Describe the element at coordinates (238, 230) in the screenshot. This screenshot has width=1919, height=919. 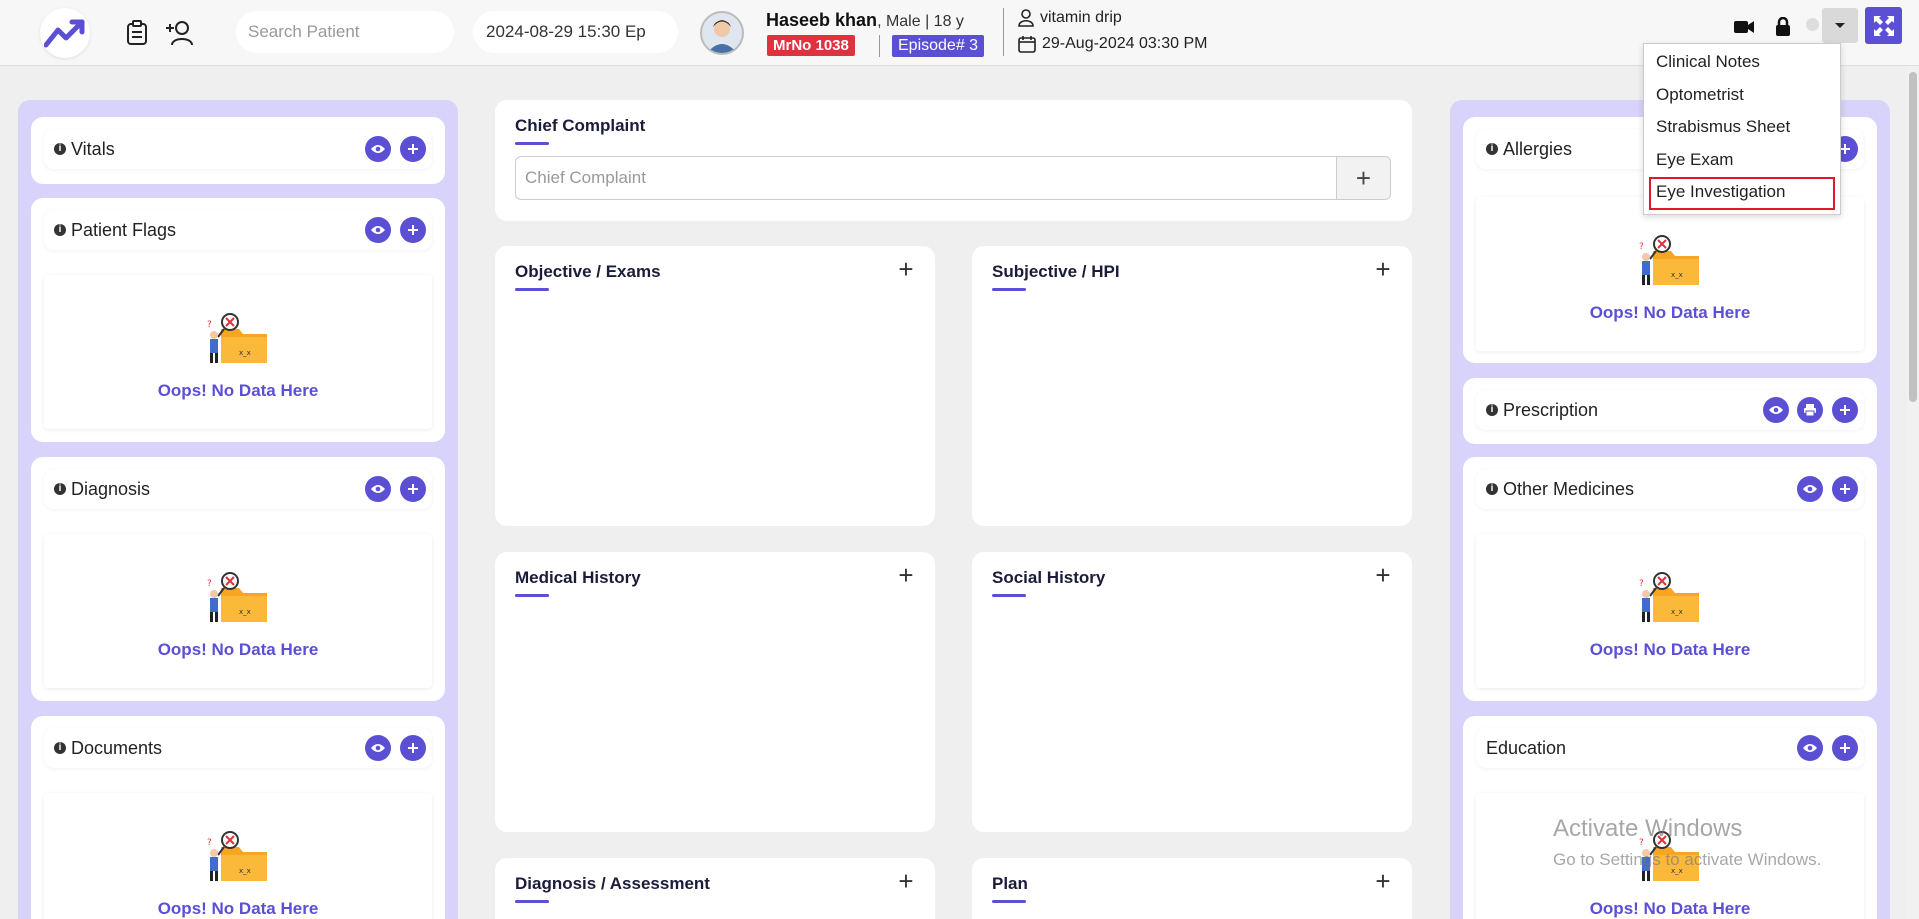
I see `patient-flags-header: i Patient Flags` at that location.